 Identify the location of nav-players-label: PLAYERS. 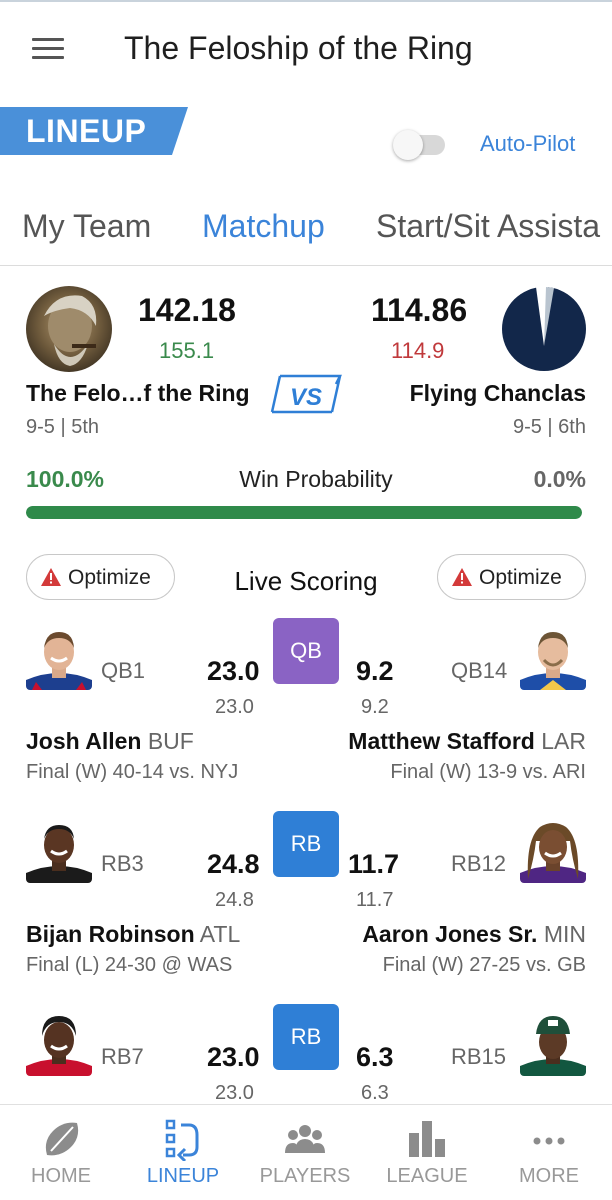
(305, 1176).